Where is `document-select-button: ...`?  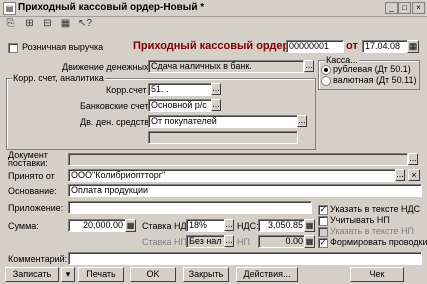
document-select-button: ... is located at coordinates (413, 159).